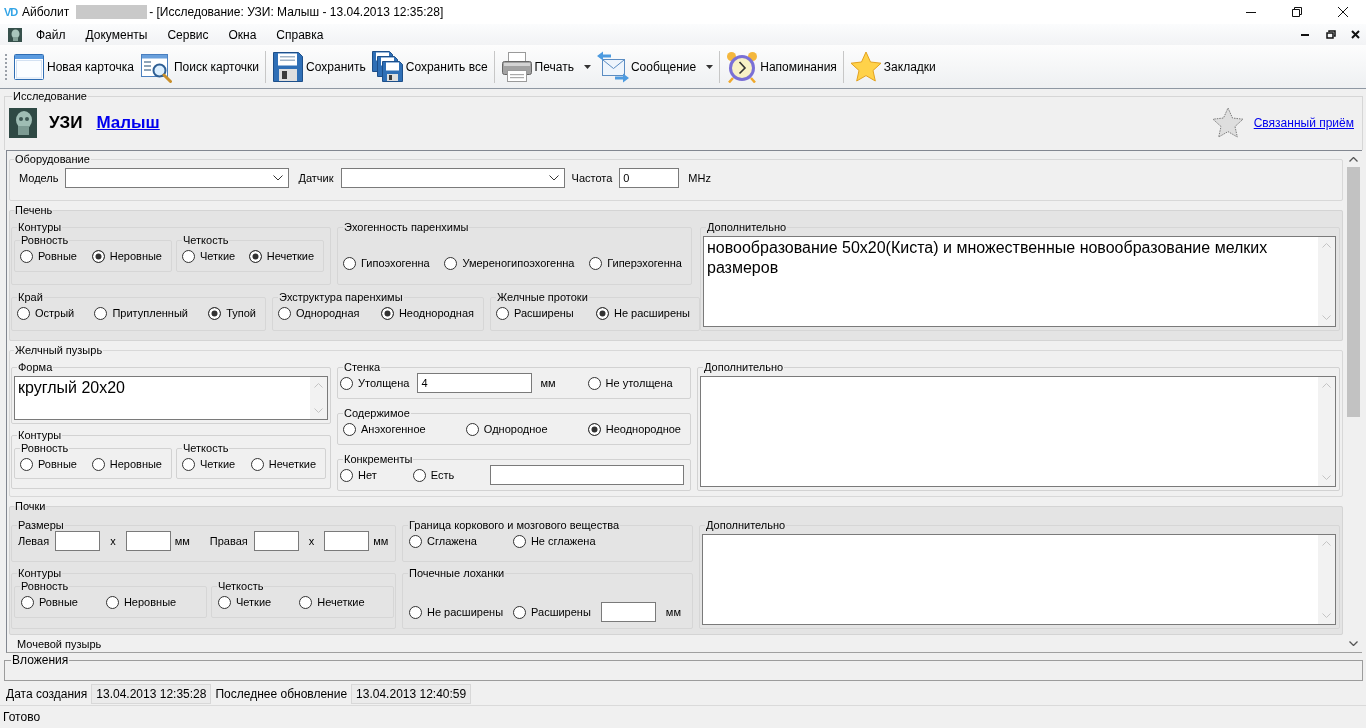  I want to click on scroll-up-icon, so click(1353, 159).